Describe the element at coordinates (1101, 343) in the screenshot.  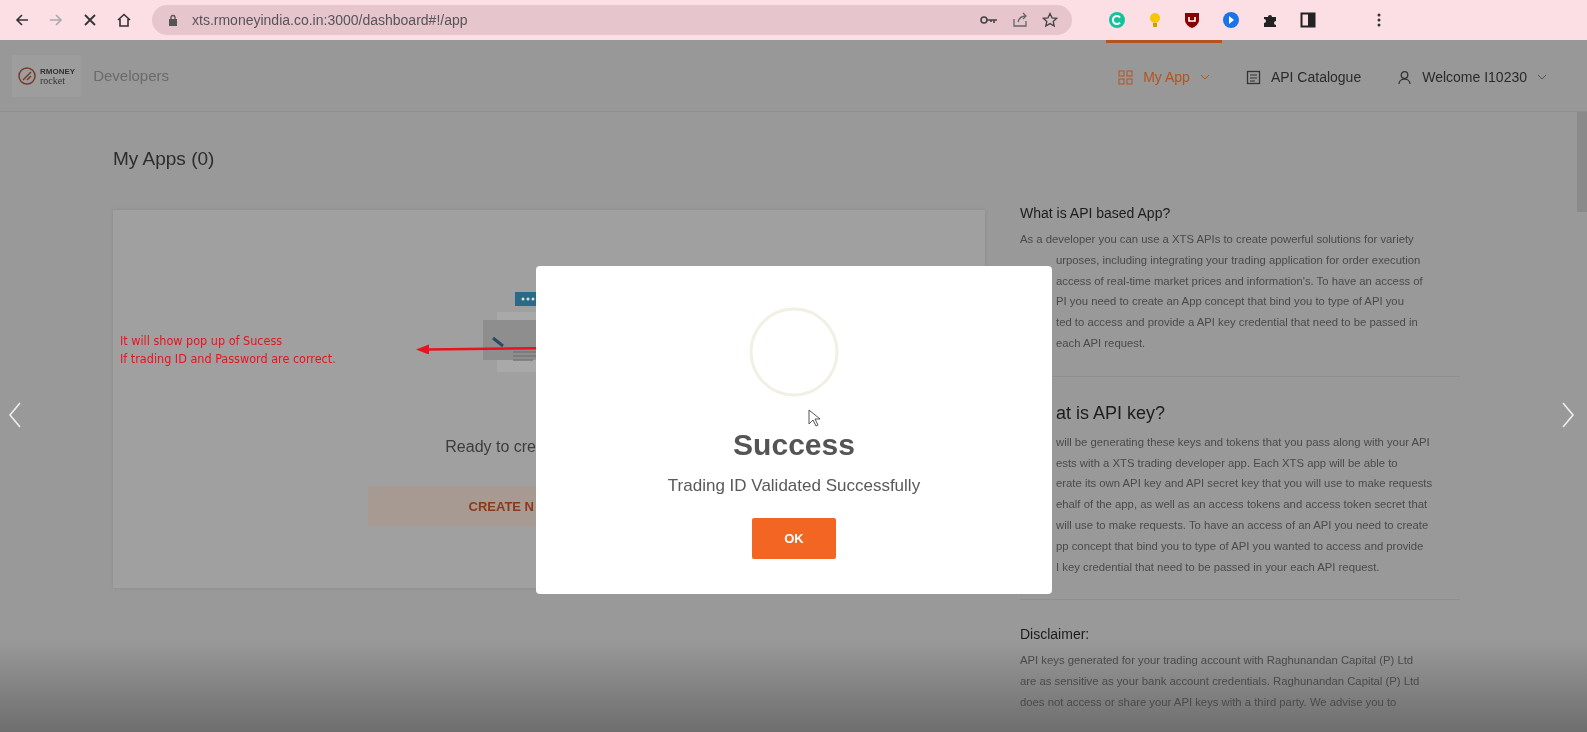
I see `description-line: each API request.` at that location.